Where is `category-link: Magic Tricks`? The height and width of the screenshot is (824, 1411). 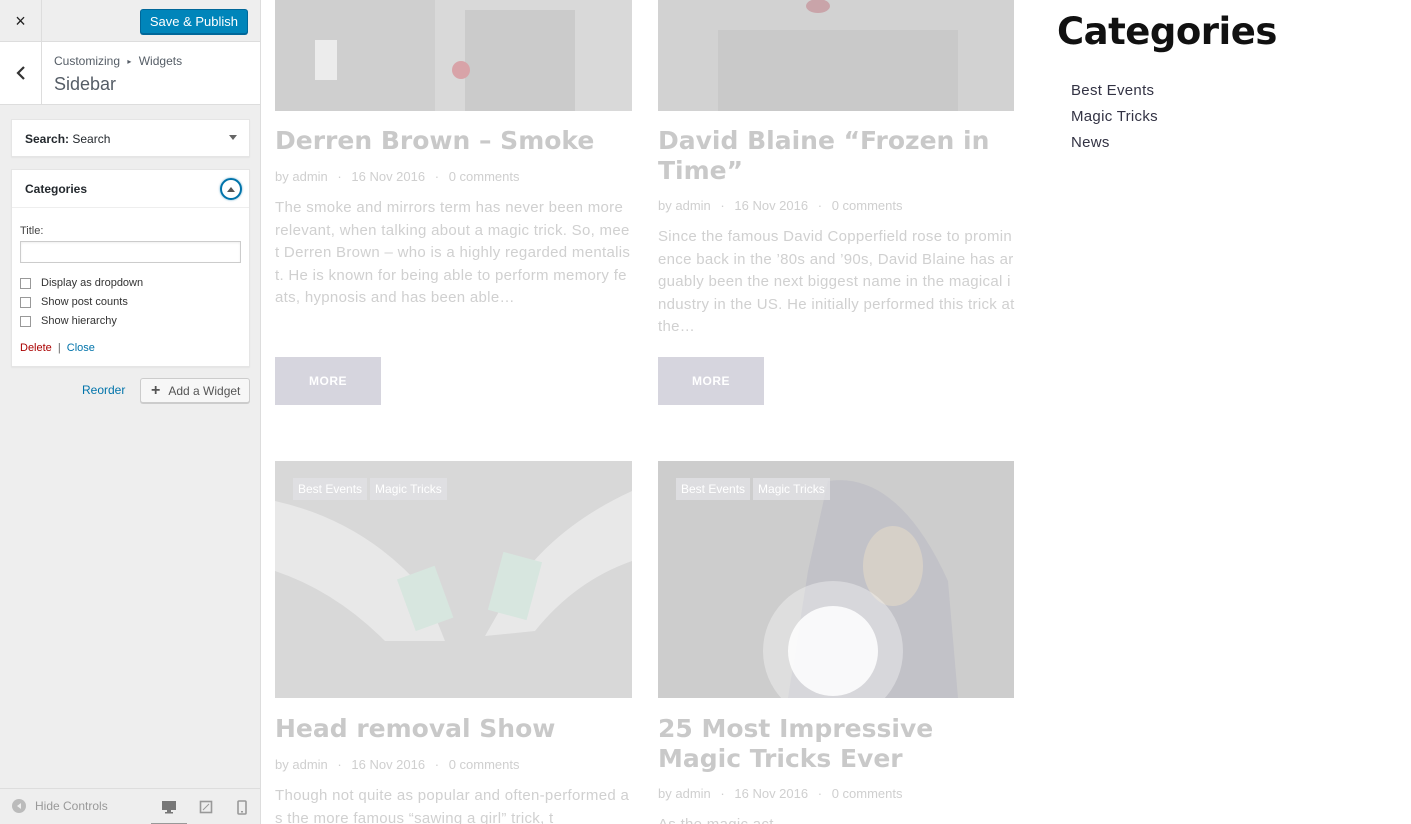 category-link: Magic Tricks is located at coordinates (1114, 119).